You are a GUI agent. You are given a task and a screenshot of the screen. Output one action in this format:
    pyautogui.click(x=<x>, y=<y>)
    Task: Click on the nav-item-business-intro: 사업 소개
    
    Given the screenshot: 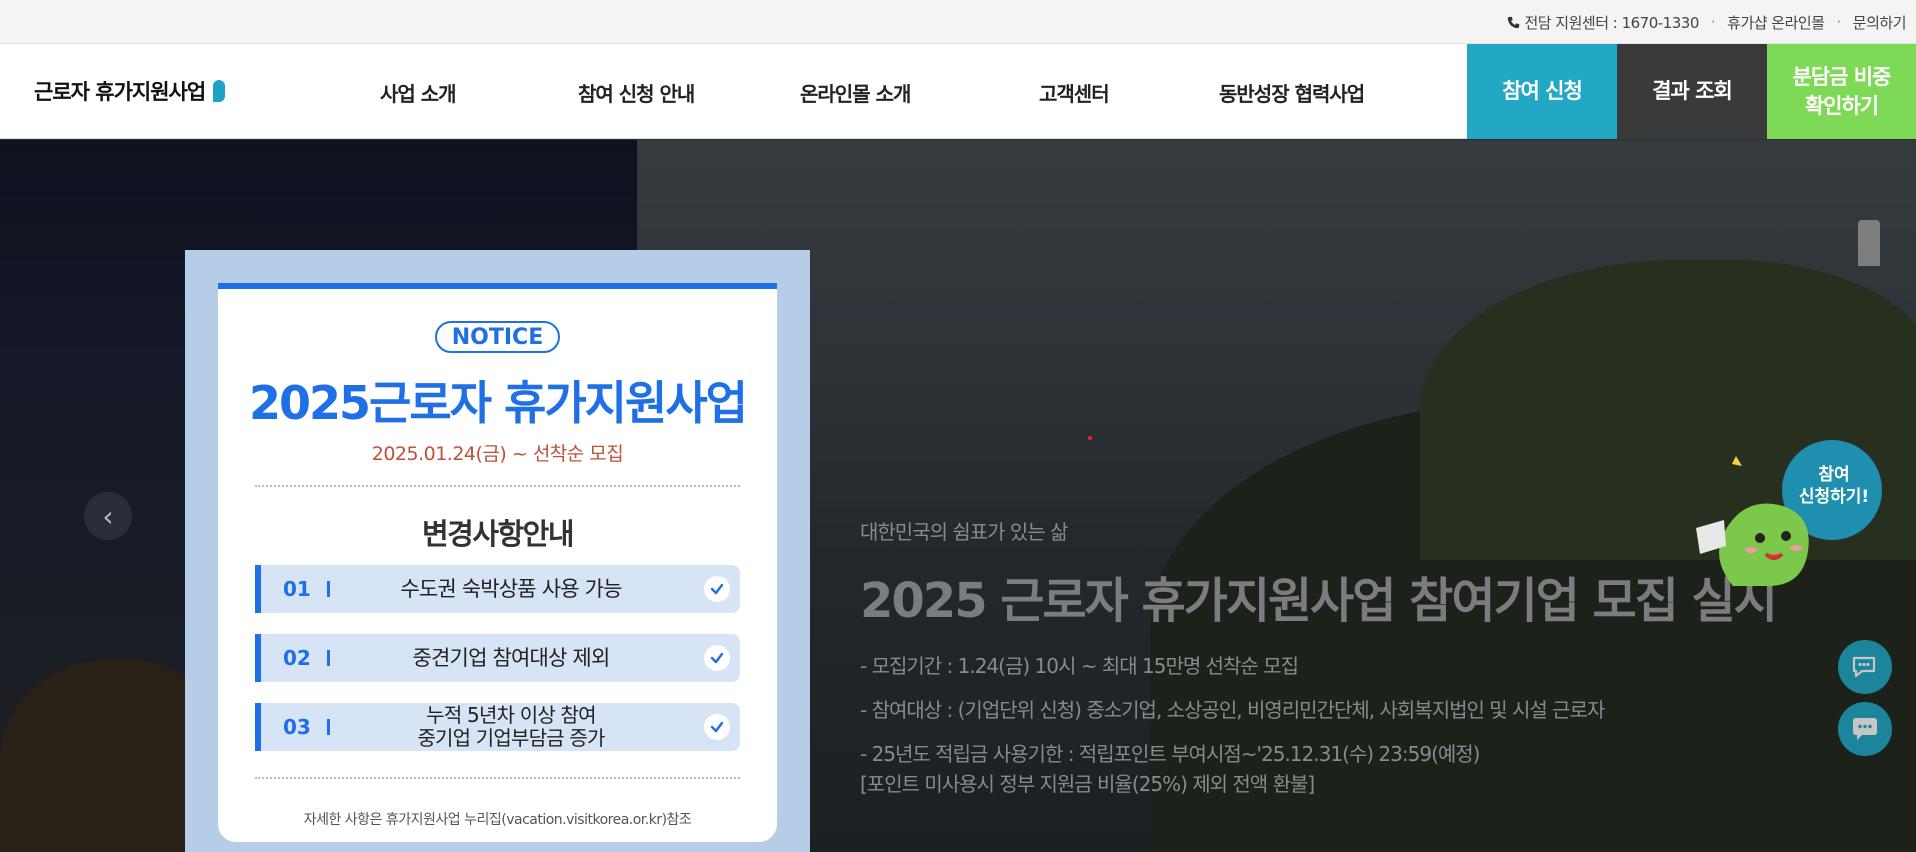 What is the action you would take?
    pyautogui.click(x=418, y=92)
    